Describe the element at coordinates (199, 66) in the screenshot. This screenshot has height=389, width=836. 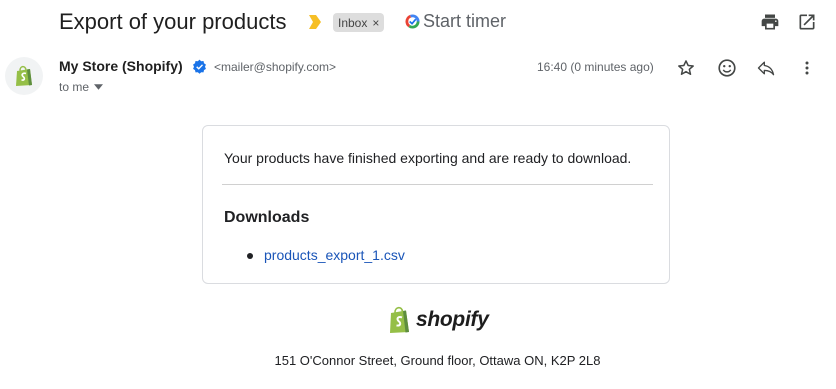
I see `verified-badge-icon` at that location.